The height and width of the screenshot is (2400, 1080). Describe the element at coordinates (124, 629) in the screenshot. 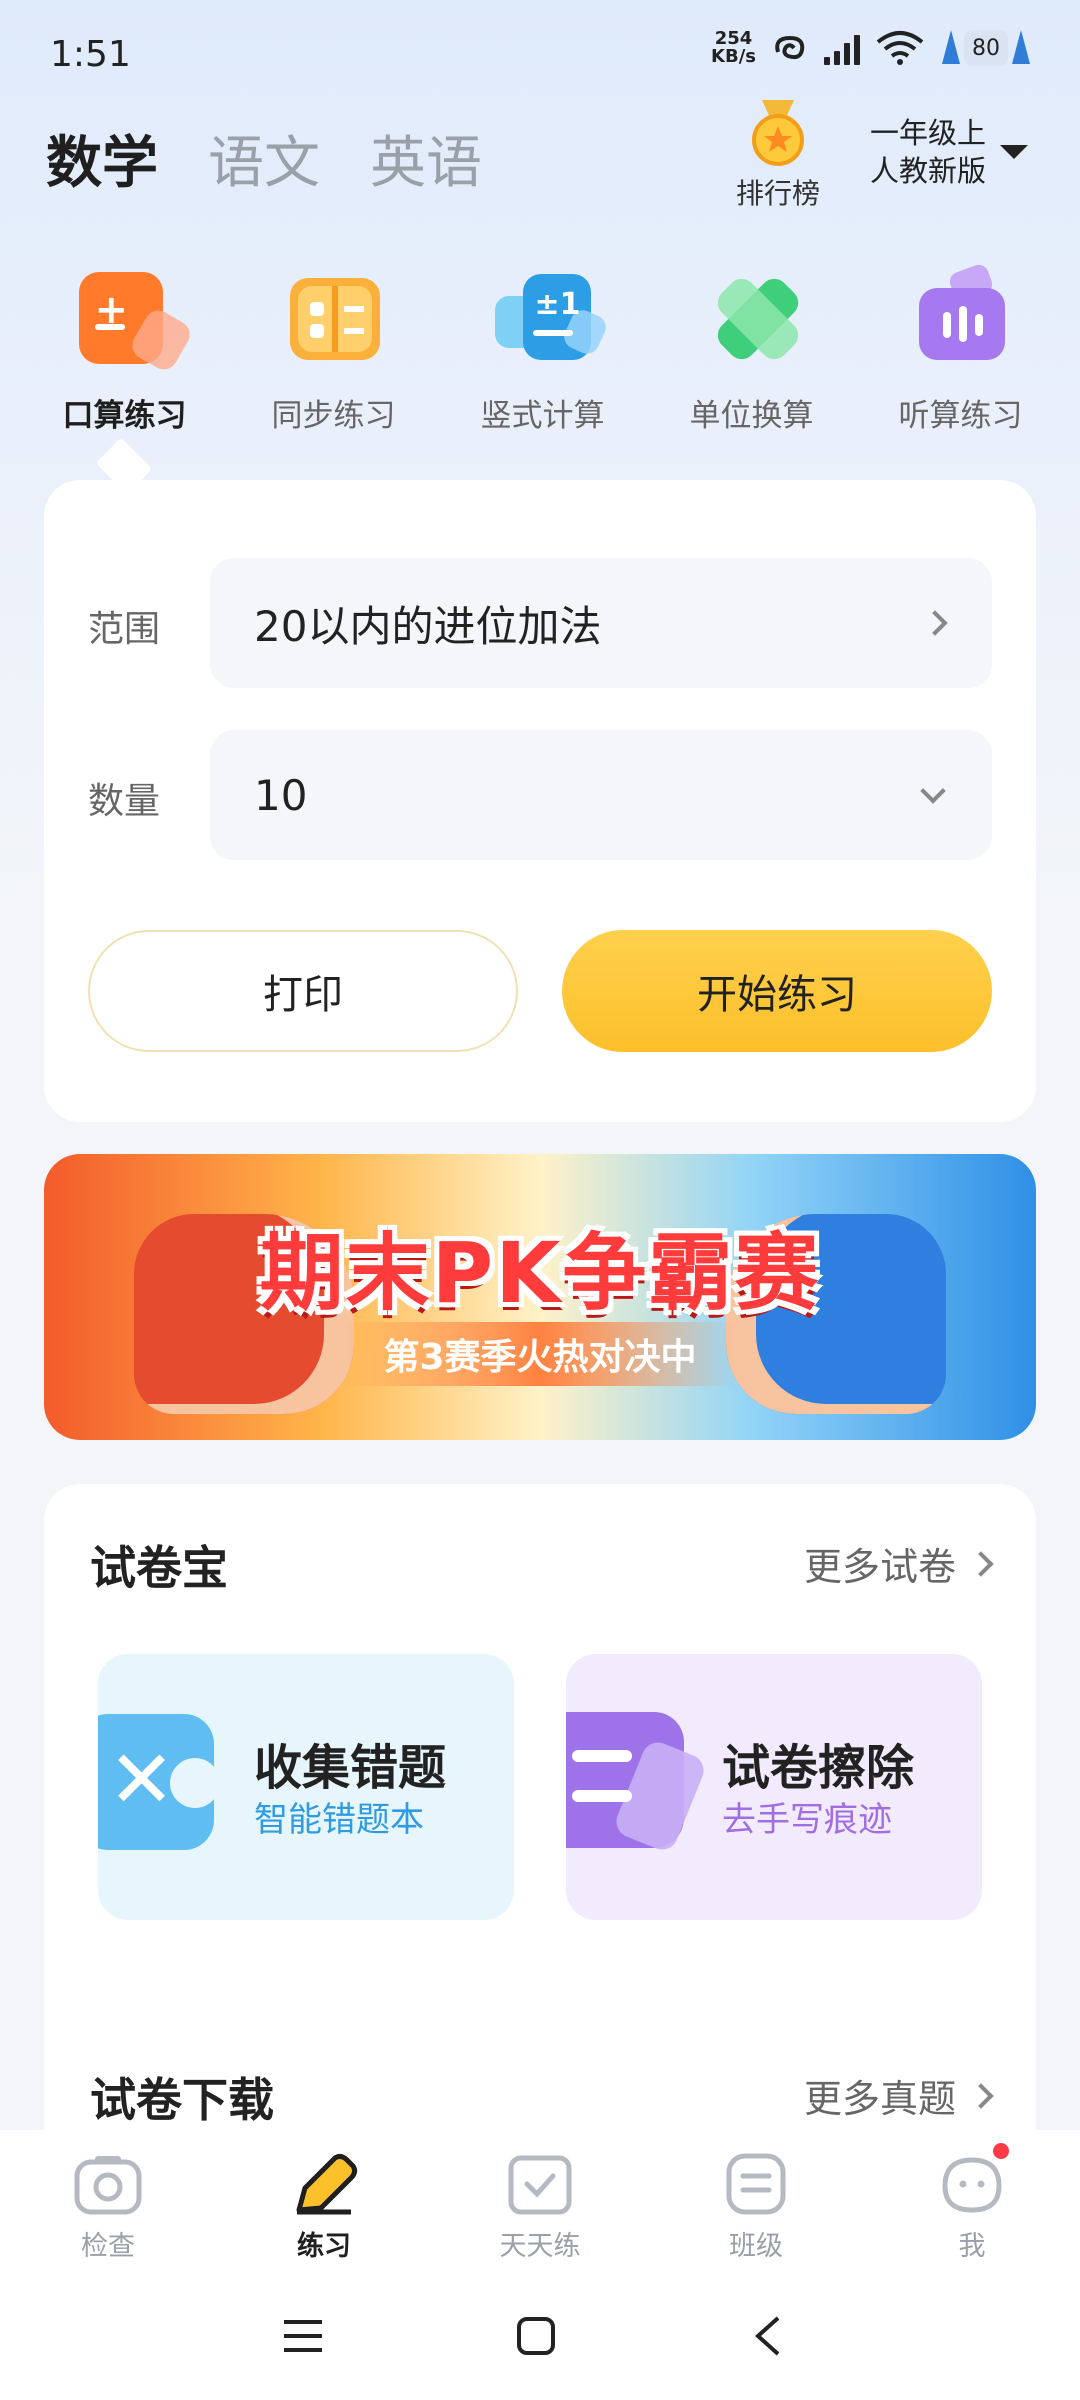

I see `range-label: 范围` at that location.